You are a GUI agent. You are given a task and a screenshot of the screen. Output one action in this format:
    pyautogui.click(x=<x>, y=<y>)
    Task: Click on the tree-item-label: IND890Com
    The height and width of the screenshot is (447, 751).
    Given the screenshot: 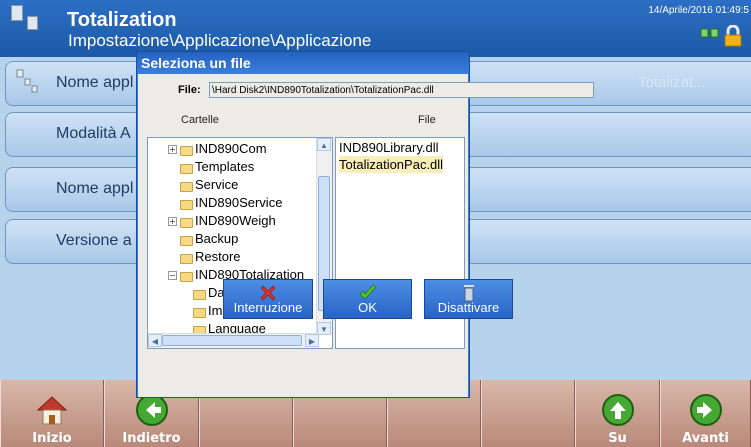 What is the action you would take?
    pyautogui.click(x=231, y=148)
    